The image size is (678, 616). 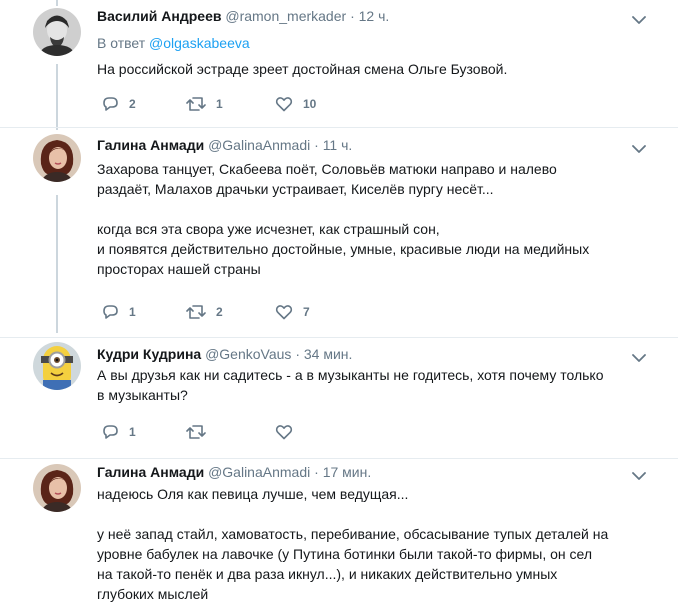 I want to click on tweet-header: Галина Анмади @GalinaAnmadi · 17 мин., so click(x=234, y=472).